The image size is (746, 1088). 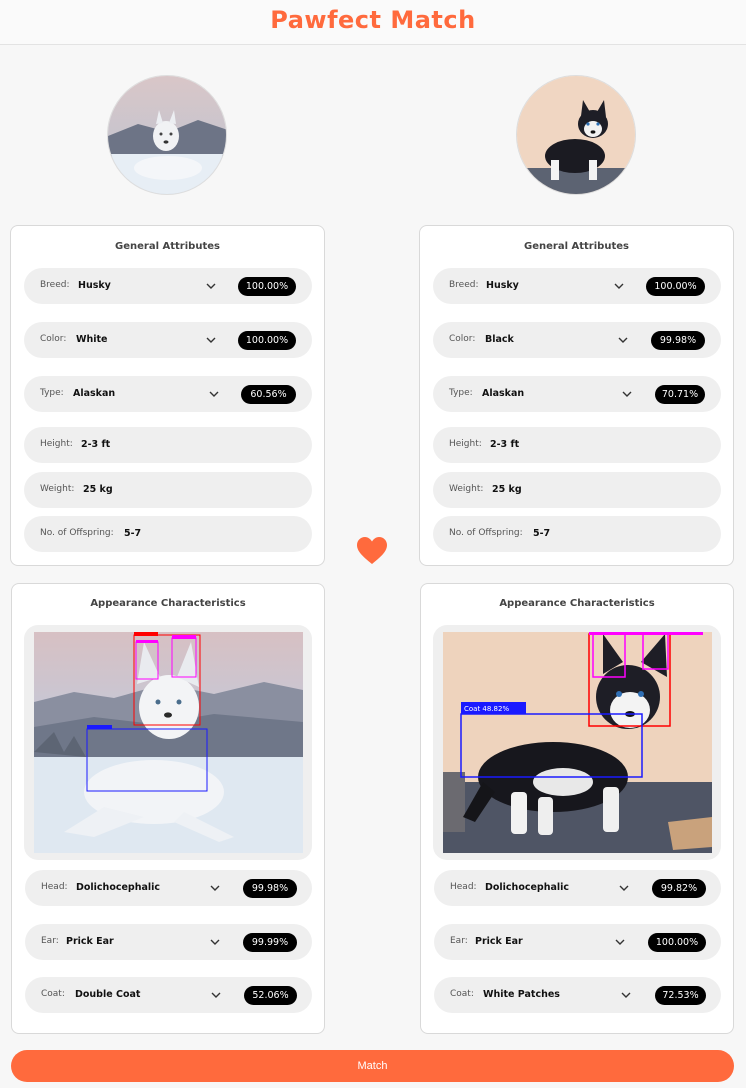 What do you see at coordinates (168, 340) in the screenshot?
I see `color-select: Color: White 100.00%` at bounding box center [168, 340].